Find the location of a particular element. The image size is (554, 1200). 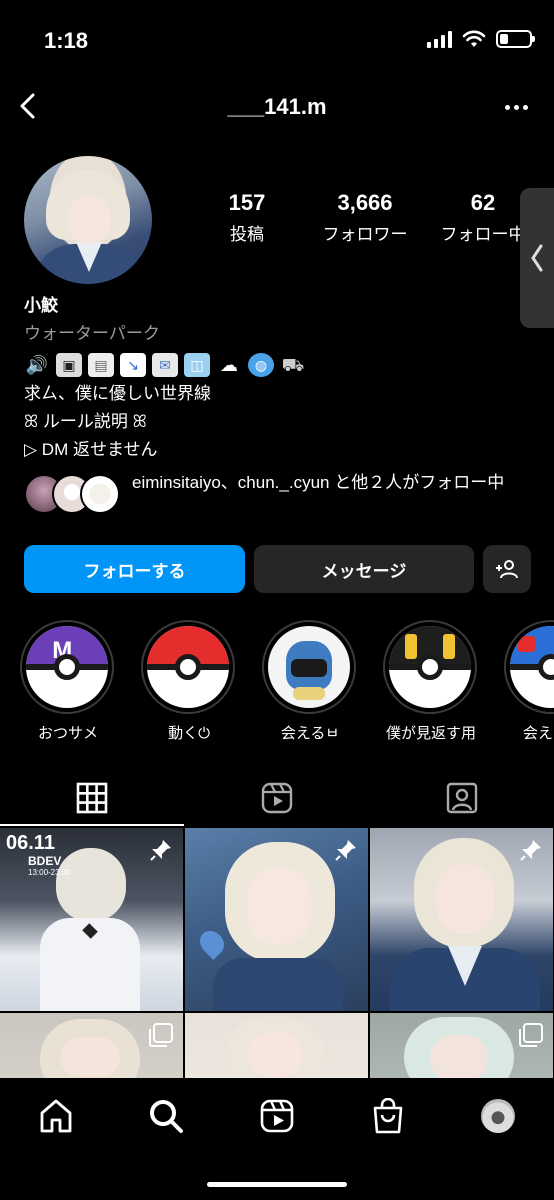

speaker-icon: 🔊 is located at coordinates (37, 365).